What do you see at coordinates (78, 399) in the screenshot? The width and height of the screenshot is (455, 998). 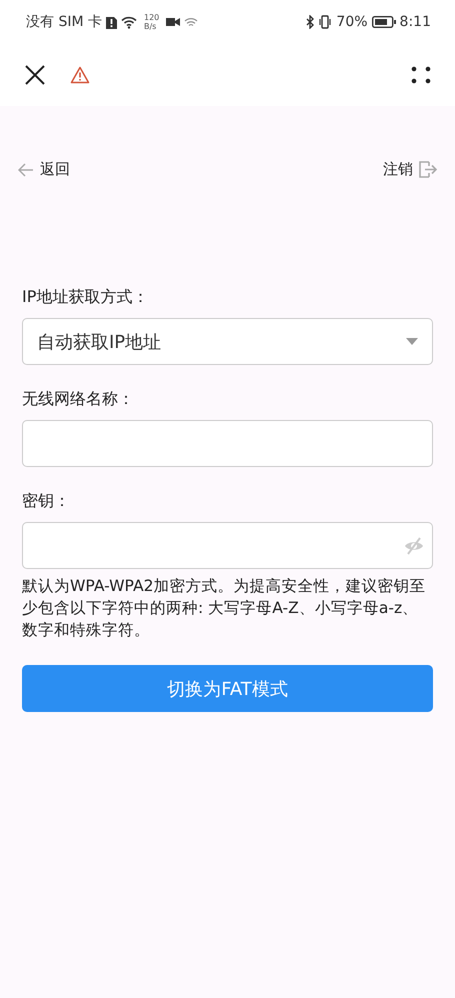 I see `field-label: 无线网络名称：` at bounding box center [78, 399].